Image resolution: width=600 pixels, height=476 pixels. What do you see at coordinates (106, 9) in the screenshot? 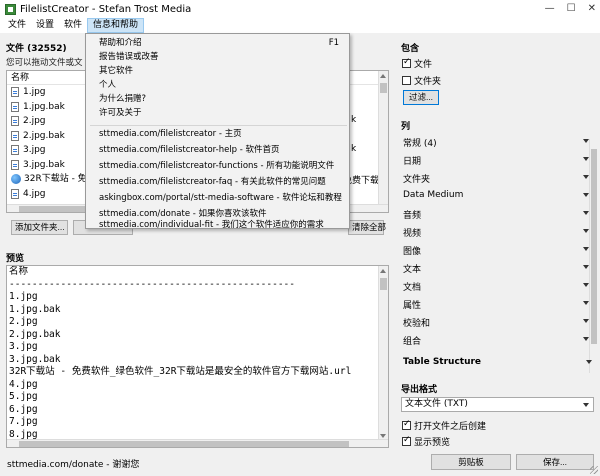
I see `window-title: FilelistCreator - Stefan Trost Media` at bounding box center [106, 9].